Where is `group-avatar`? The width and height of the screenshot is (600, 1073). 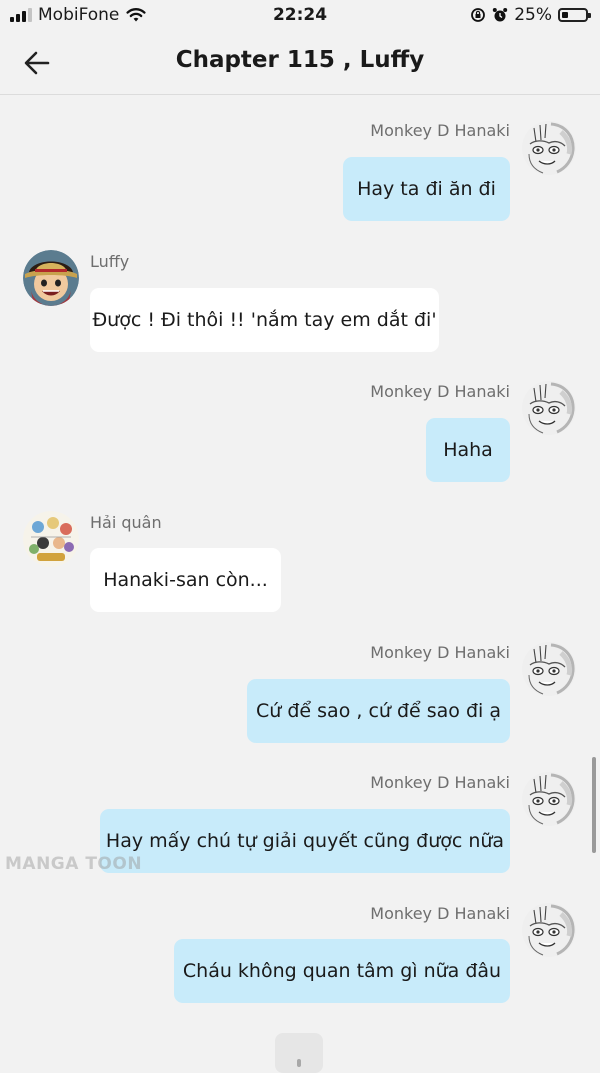 group-avatar is located at coordinates (51, 539).